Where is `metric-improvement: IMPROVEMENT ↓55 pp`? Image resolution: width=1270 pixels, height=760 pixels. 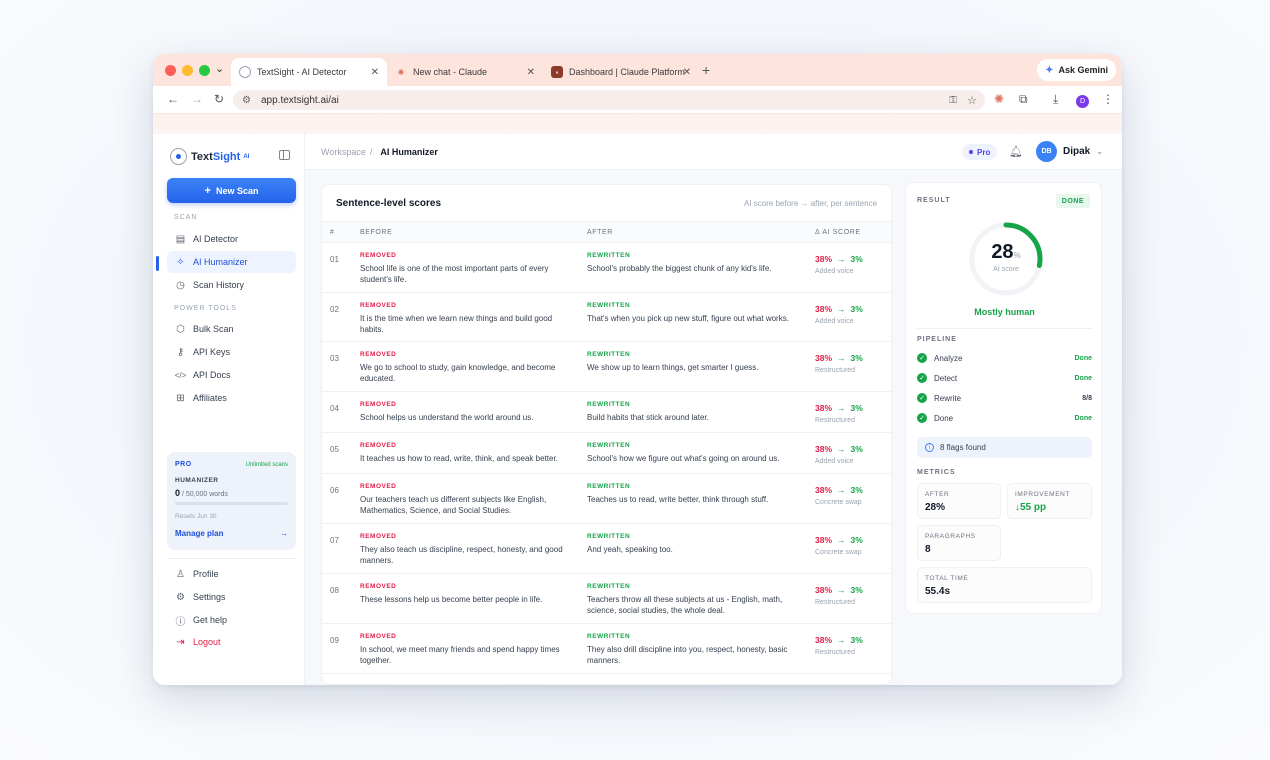
metric-improvement: IMPROVEMENT ↓55 pp is located at coordinates (1049, 501).